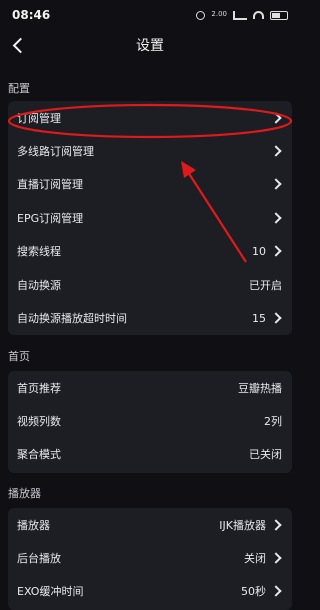  What do you see at coordinates (273, 422) in the screenshot?
I see `setting-value: 2列` at bounding box center [273, 422].